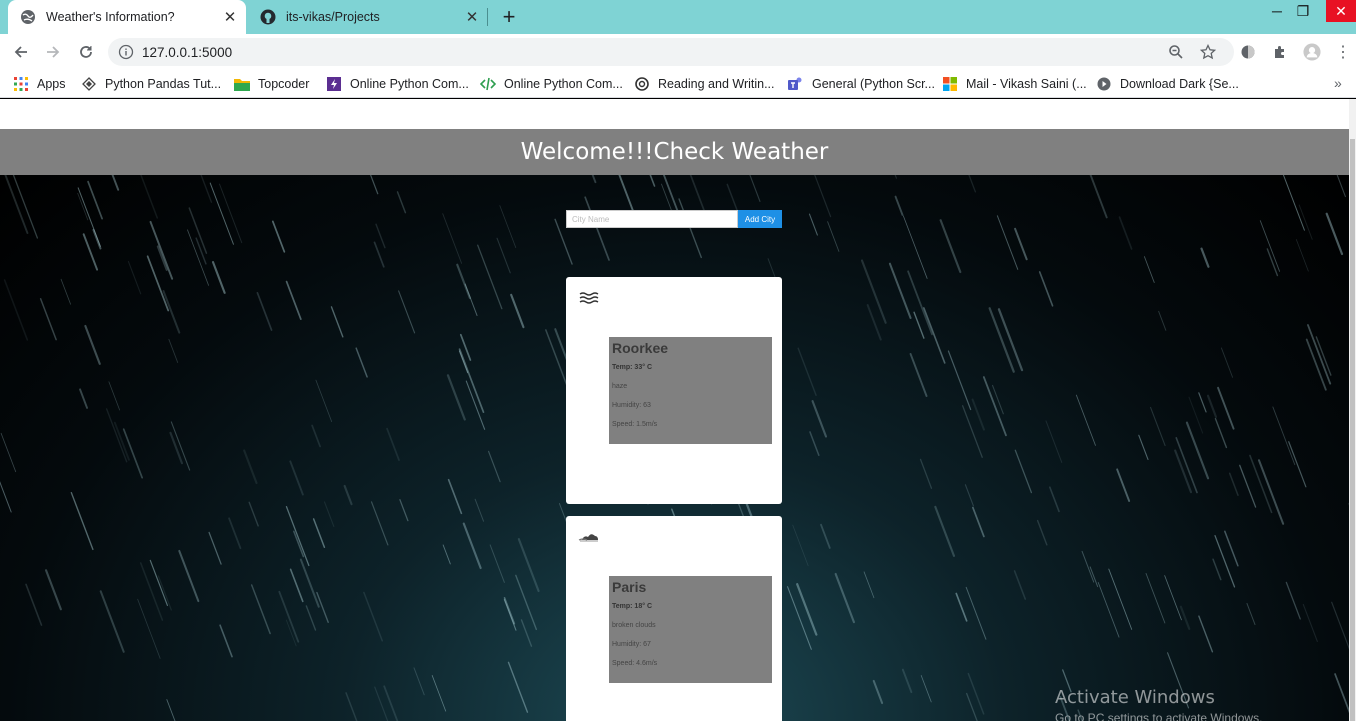 This screenshot has width=1356, height=721. Describe the element at coordinates (21, 52) in the screenshot. I see `back-arrow-icon` at that location.